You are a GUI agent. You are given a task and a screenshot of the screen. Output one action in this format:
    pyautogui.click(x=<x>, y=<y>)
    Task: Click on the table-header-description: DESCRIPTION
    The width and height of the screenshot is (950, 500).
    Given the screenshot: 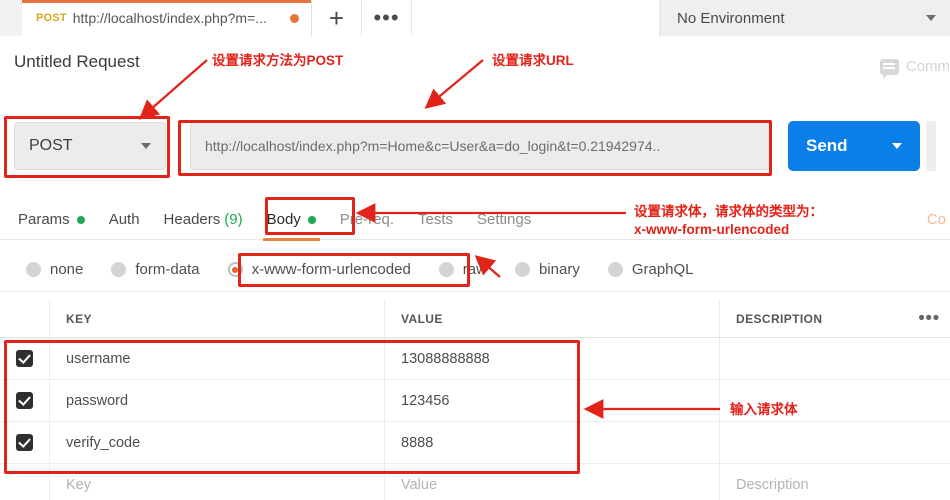 What is the action you would take?
    pyautogui.click(x=814, y=318)
    